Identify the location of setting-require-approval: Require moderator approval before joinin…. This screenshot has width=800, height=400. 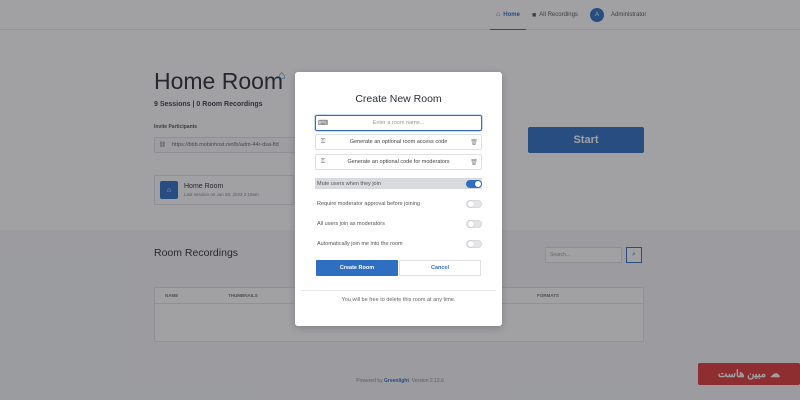
(398, 203).